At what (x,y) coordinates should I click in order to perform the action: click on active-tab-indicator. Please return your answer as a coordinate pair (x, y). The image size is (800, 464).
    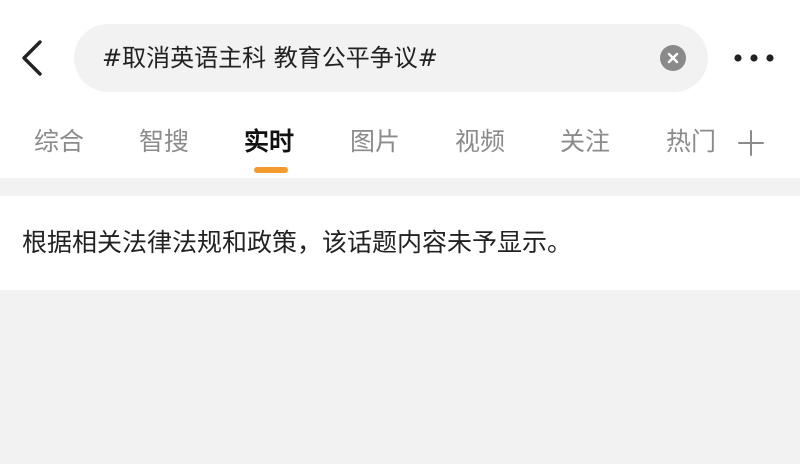
    Looking at the image, I should click on (271, 170).